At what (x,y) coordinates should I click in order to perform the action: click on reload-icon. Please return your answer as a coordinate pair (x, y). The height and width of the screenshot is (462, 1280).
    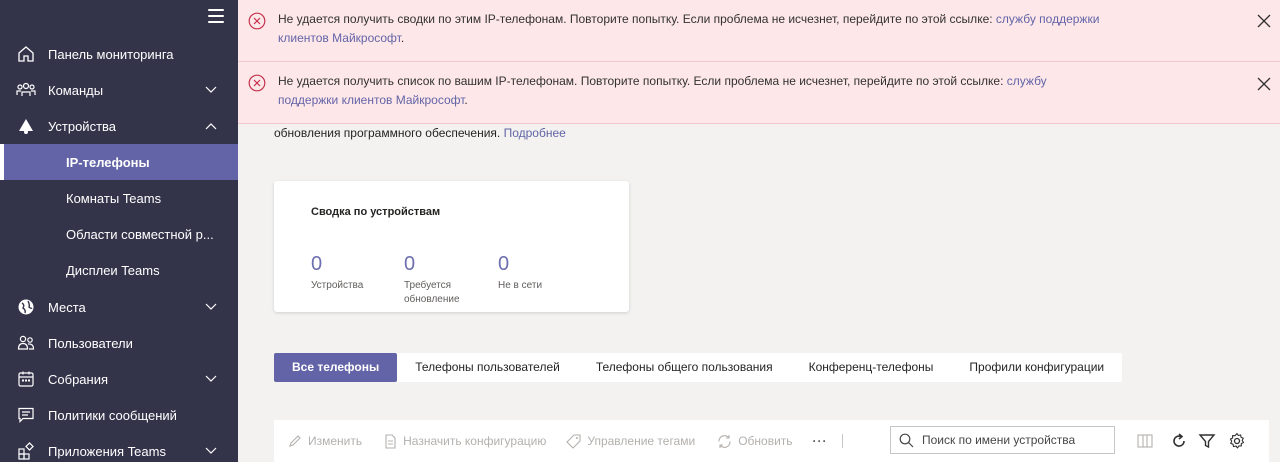
    Looking at the image, I should click on (1179, 441).